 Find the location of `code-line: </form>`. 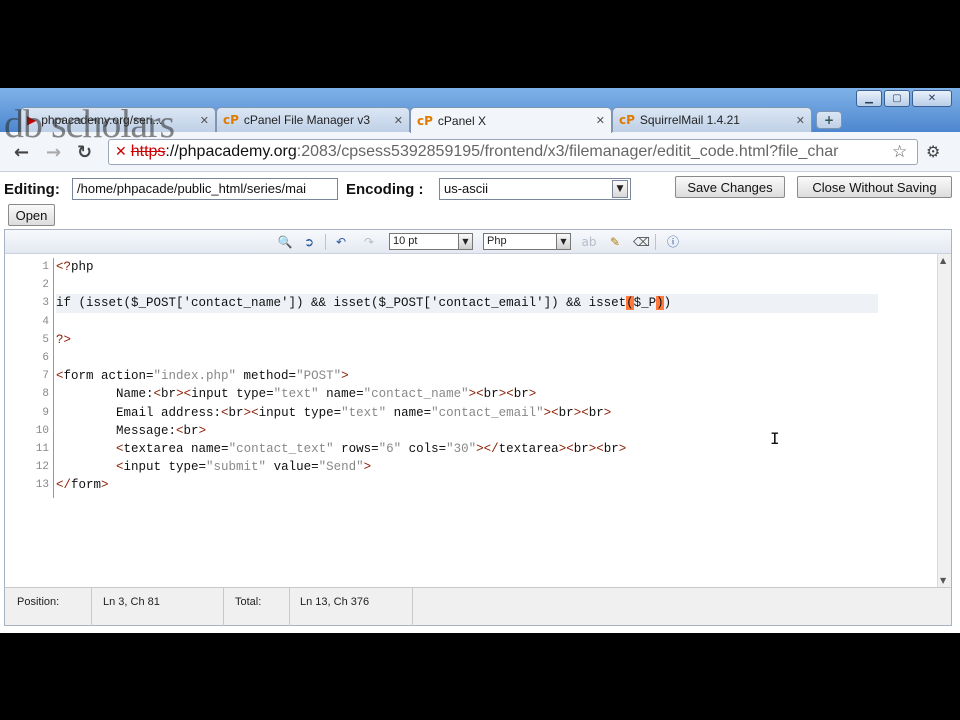

code-line: </form> is located at coordinates (82, 485).